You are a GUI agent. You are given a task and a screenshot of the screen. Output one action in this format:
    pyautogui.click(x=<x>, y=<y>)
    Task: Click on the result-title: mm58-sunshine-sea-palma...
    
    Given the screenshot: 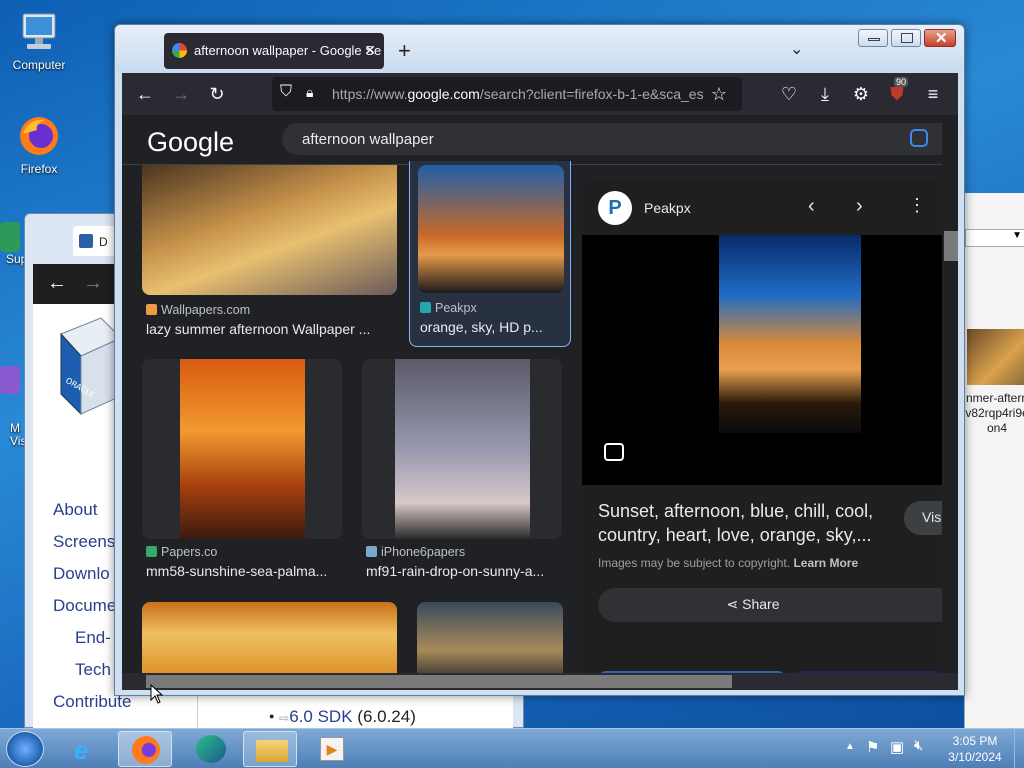 What is the action you would take?
    pyautogui.click(x=246, y=571)
    